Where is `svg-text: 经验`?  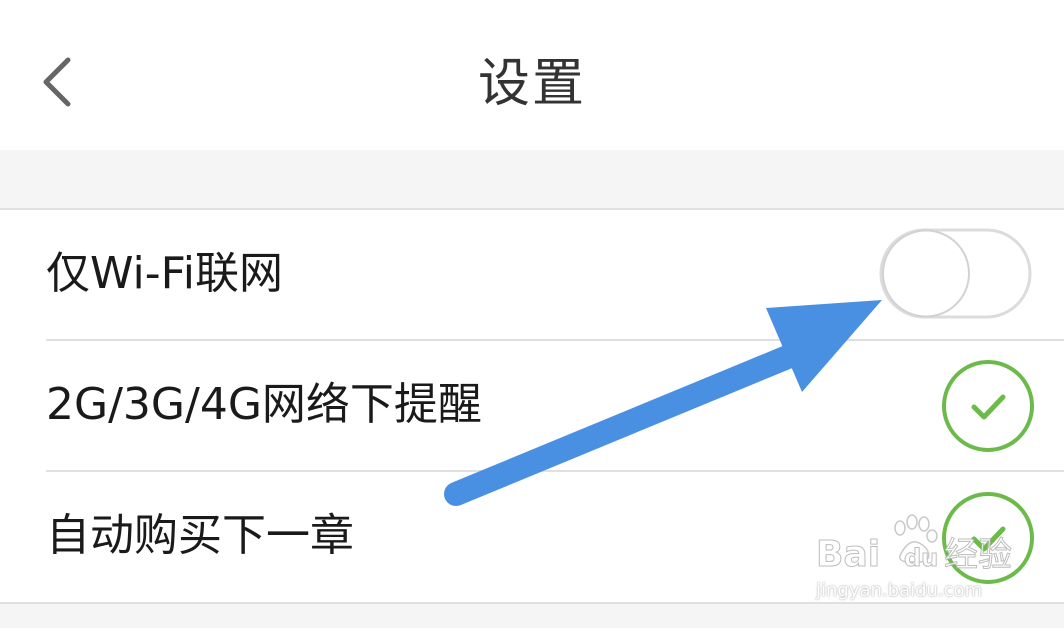 svg-text: 经验 is located at coordinates (978, 555).